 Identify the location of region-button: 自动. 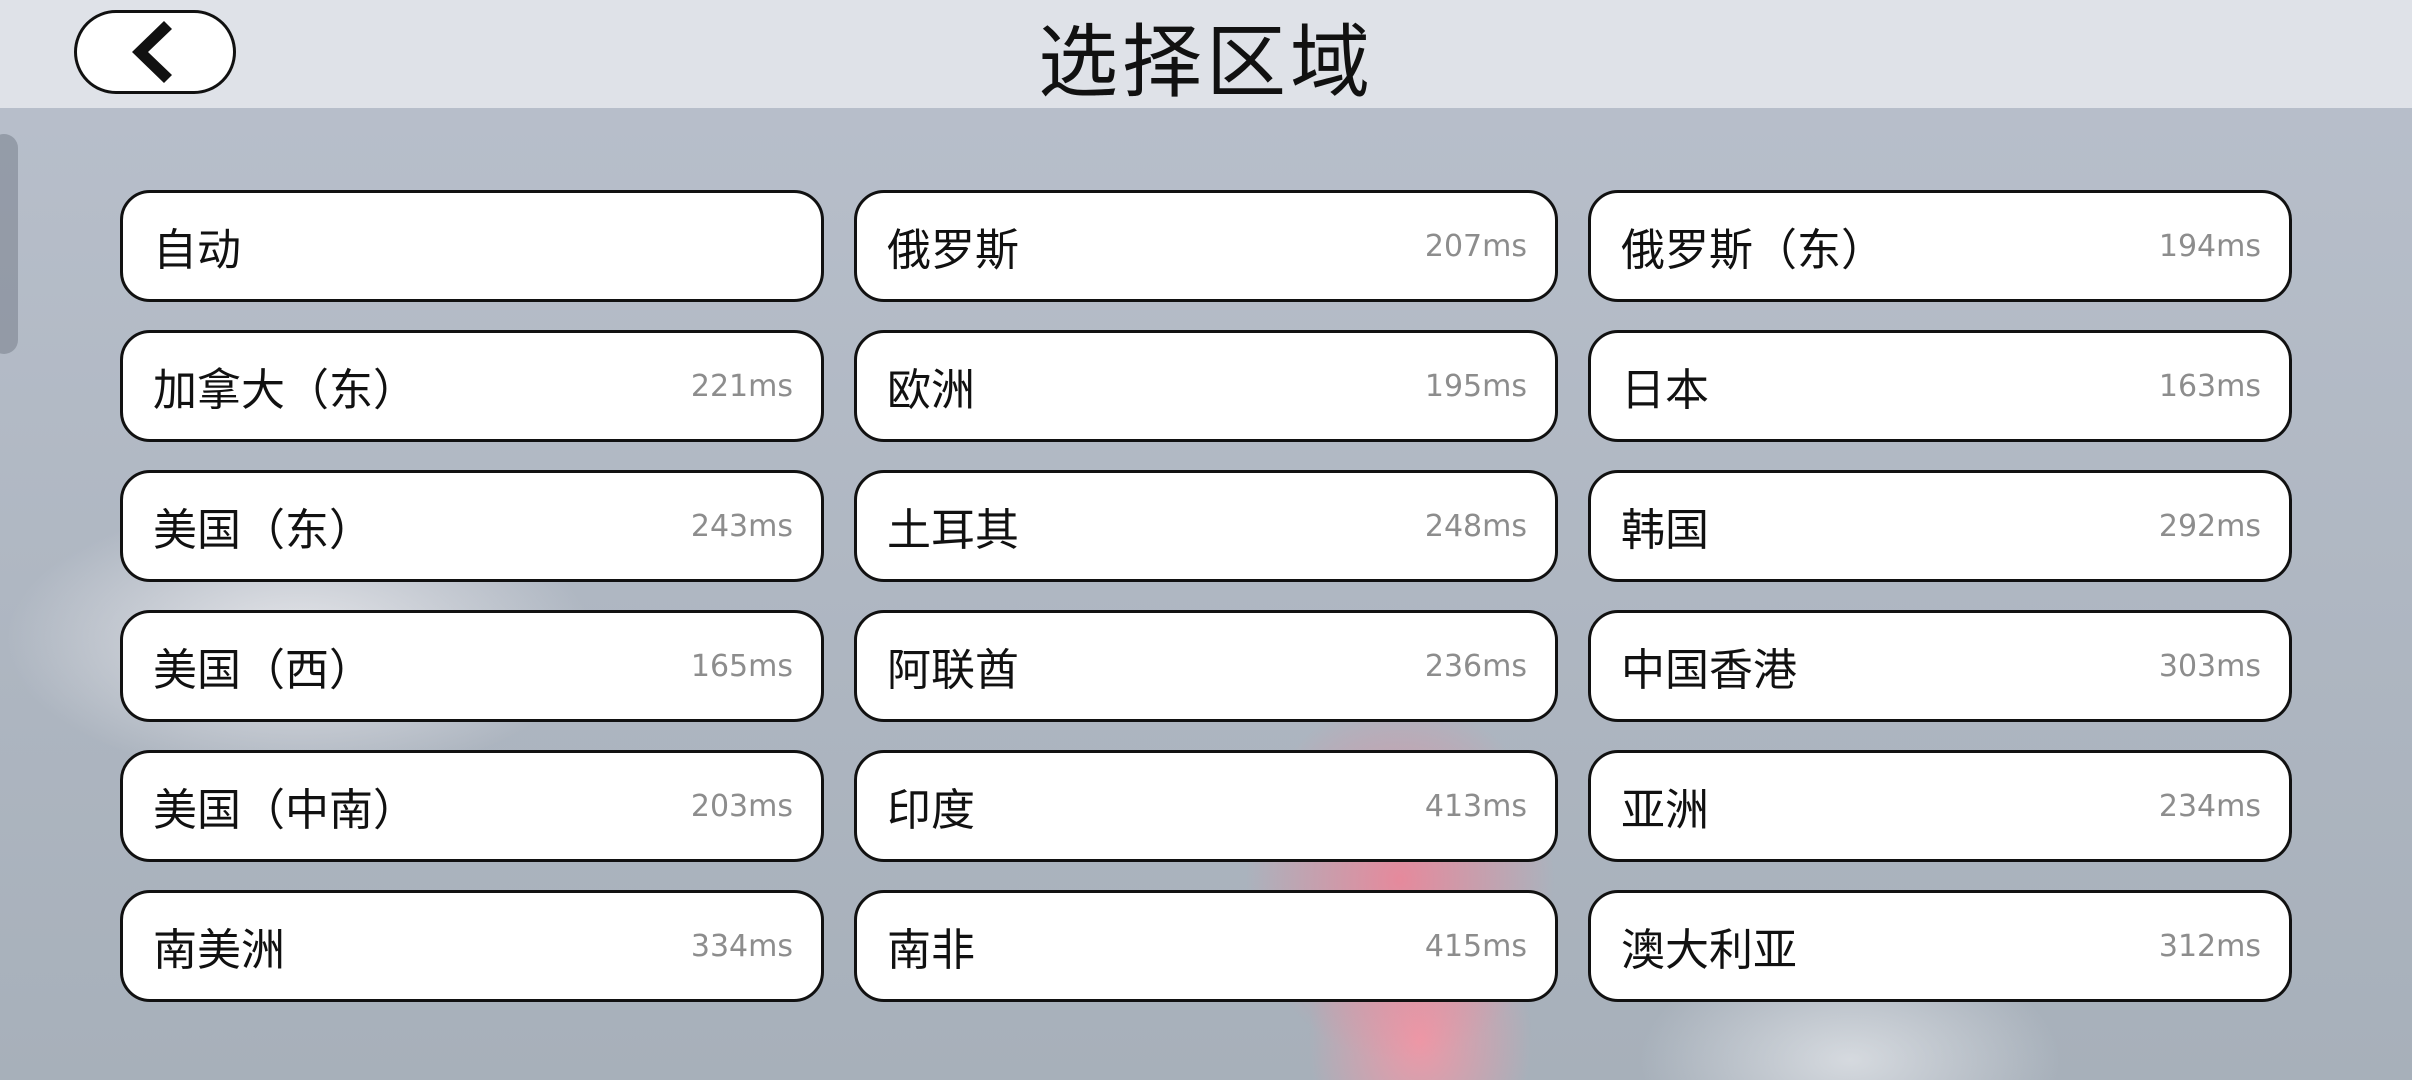
(472, 246).